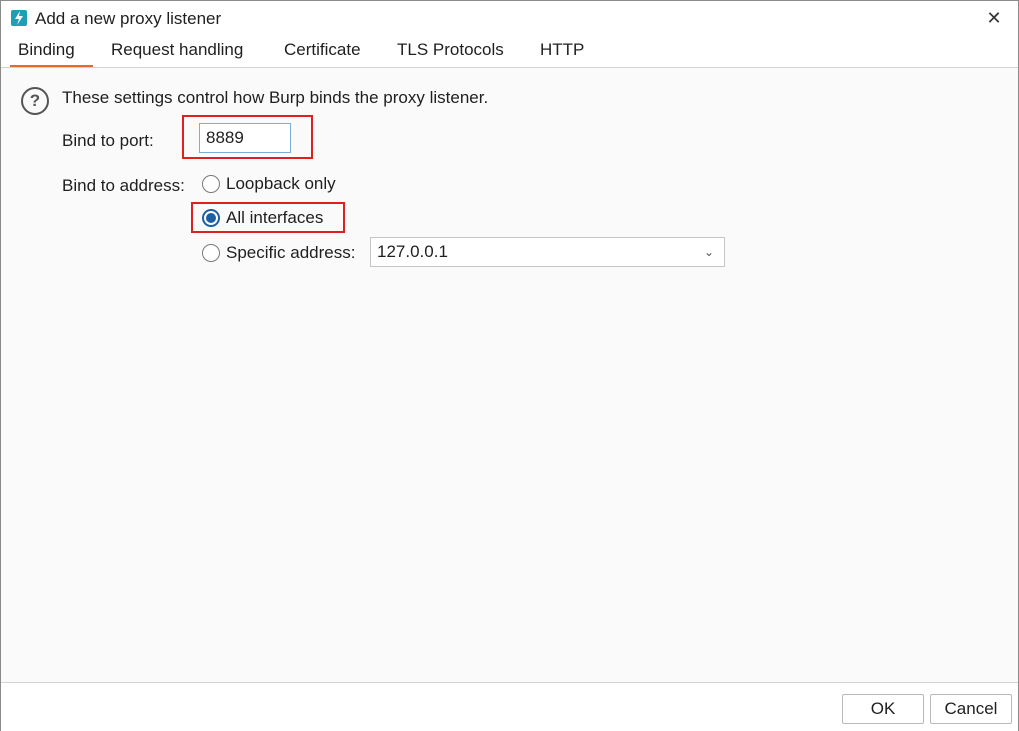 This screenshot has width=1019, height=731. Describe the element at coordinates (547, 252) in the screenshot. I see `specific-address-select: 127.0.0.1 ⌄` at that location.